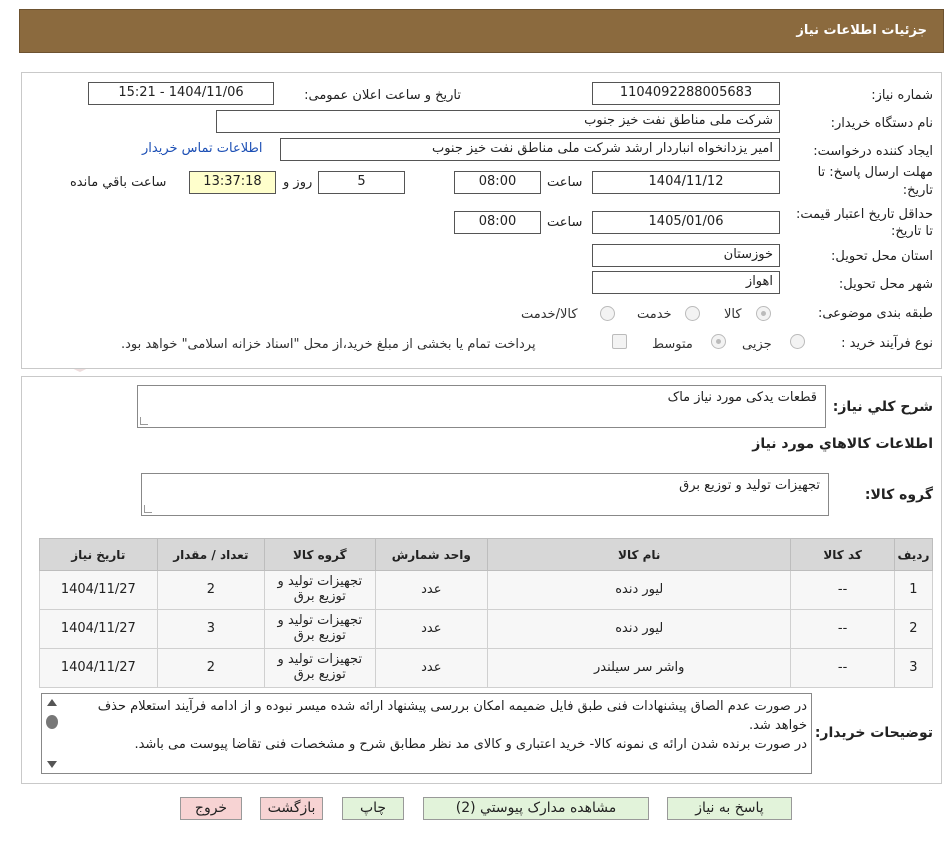 The height and width of the screenshot is (841, 951). What do you see at coordinates (742, 397) in the screenshot?
I see `general-desc-text: قطعات یدکی مورد نیاز ماک` at bounding box center [742, 397].